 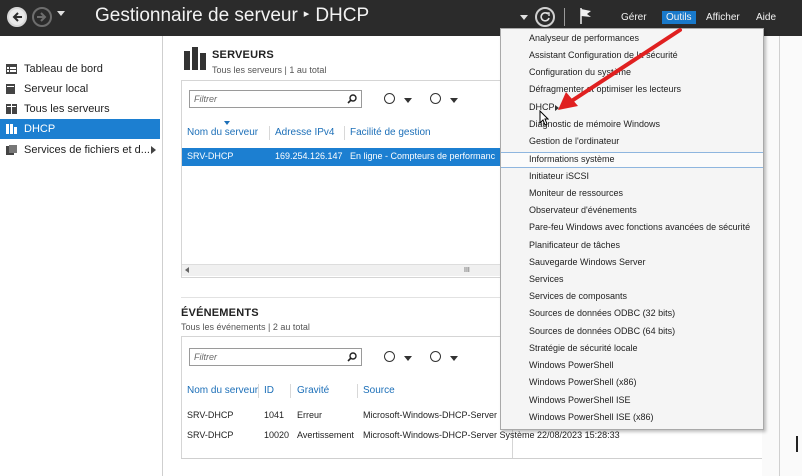 What do you see at coordinates (559, 176) in the screenshot?
I see `tools-menu-item: Initiateur iSCSI` at bounding box center [559, 176].